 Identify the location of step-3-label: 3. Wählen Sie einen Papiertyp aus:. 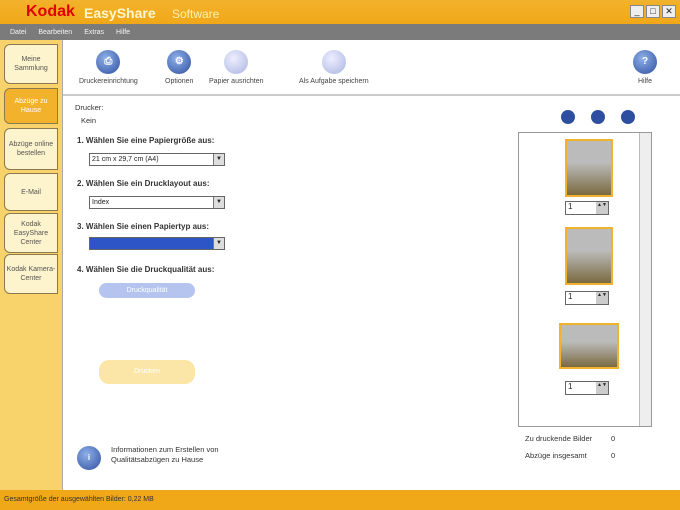
(143, 226).